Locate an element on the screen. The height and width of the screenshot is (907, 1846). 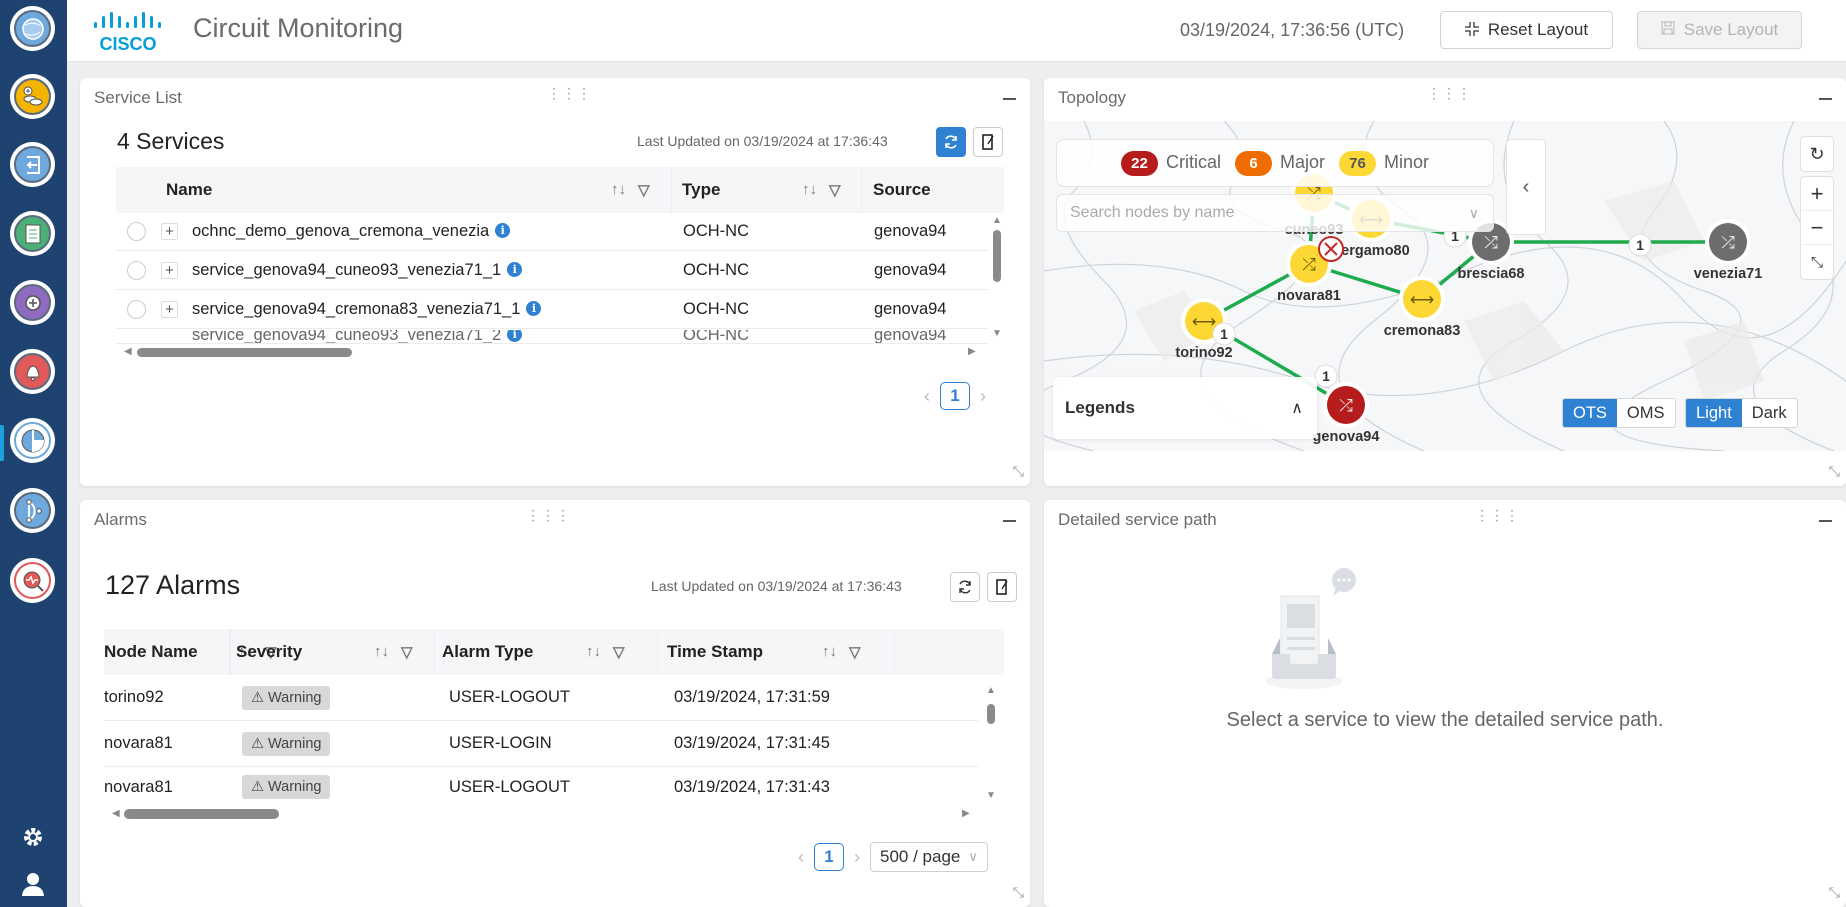
reset-layout-label: Reset Layout is located at coordinates (1538, 29).